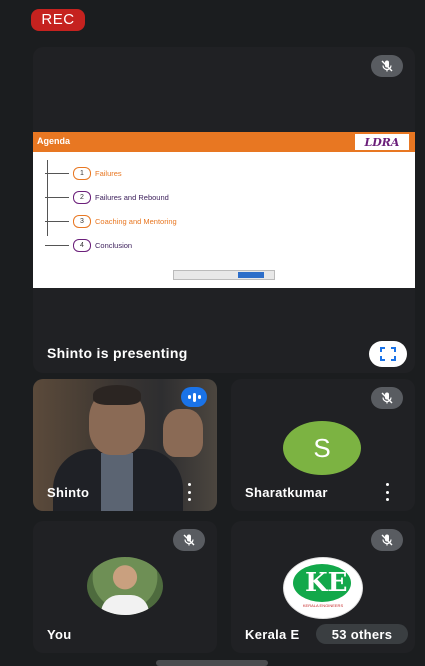 This screenshot has height=666, width=425. I want to click on agenda-text: Failures, so click(108, 173).